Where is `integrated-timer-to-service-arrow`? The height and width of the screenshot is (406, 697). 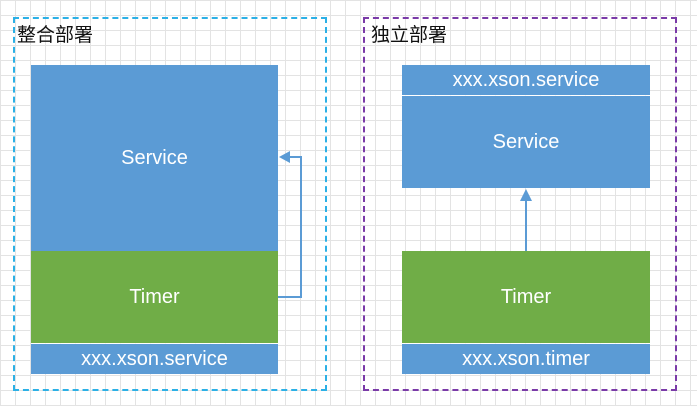 integrated-timer-to-service-arrow is located at coordinates (290, 227).